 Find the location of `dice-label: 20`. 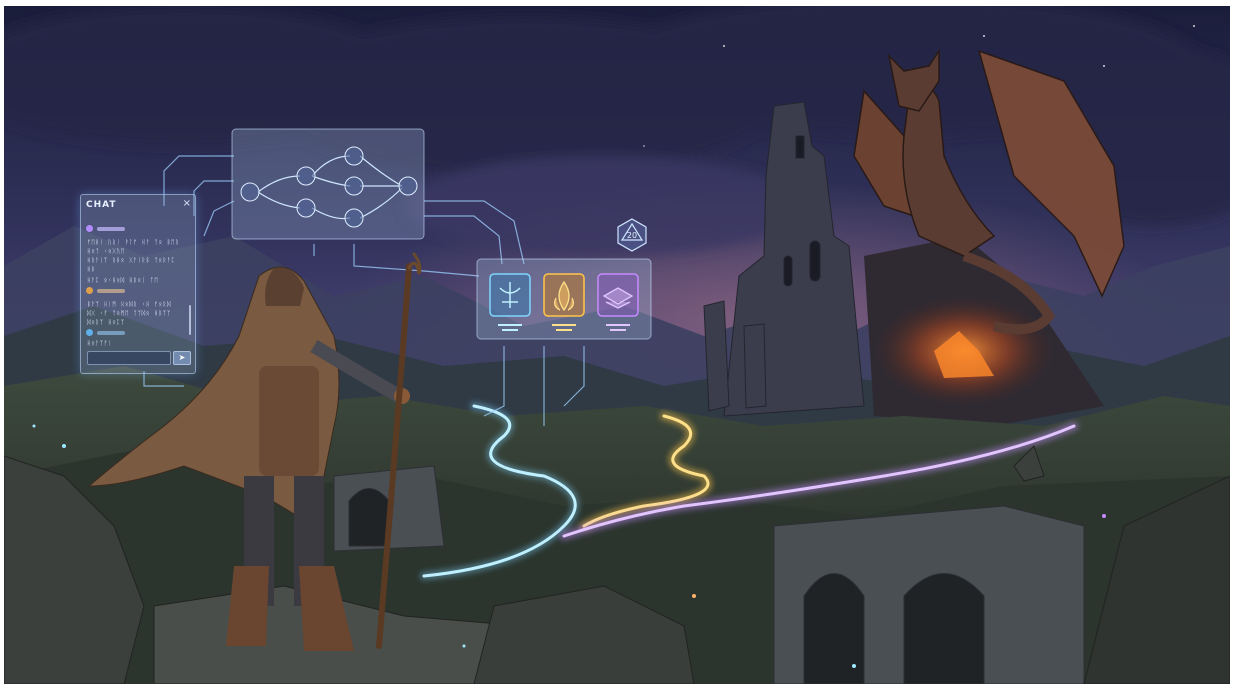

dice-label: 20 is located at coordinates (632, 235).